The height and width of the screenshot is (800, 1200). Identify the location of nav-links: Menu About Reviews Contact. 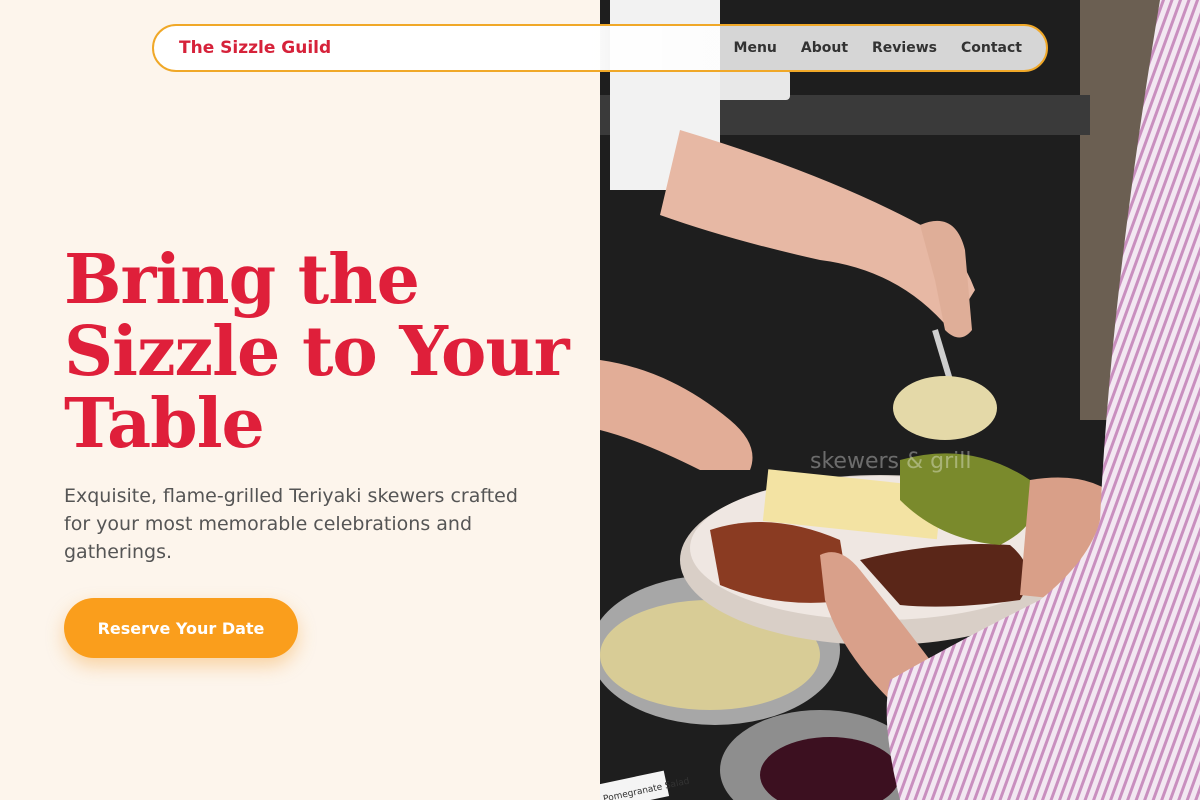
(878, 48).